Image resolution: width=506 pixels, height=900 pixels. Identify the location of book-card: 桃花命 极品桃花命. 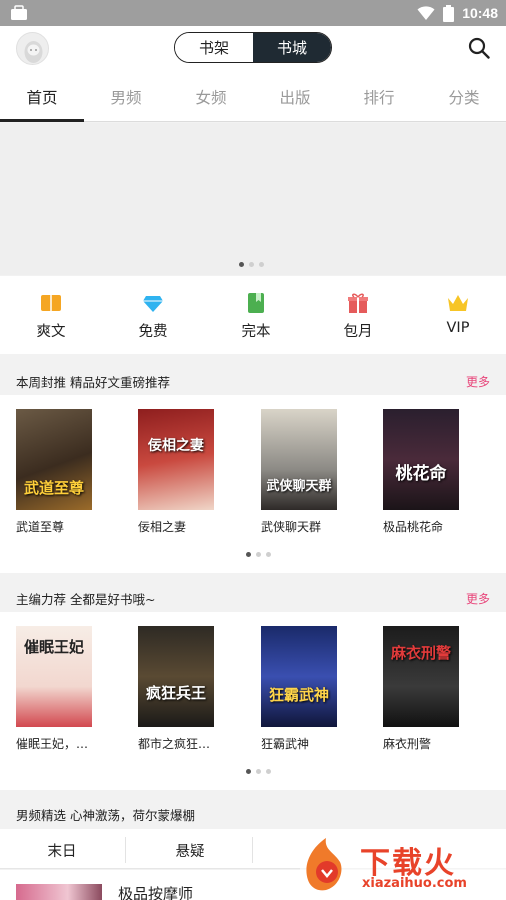
(421, 472).